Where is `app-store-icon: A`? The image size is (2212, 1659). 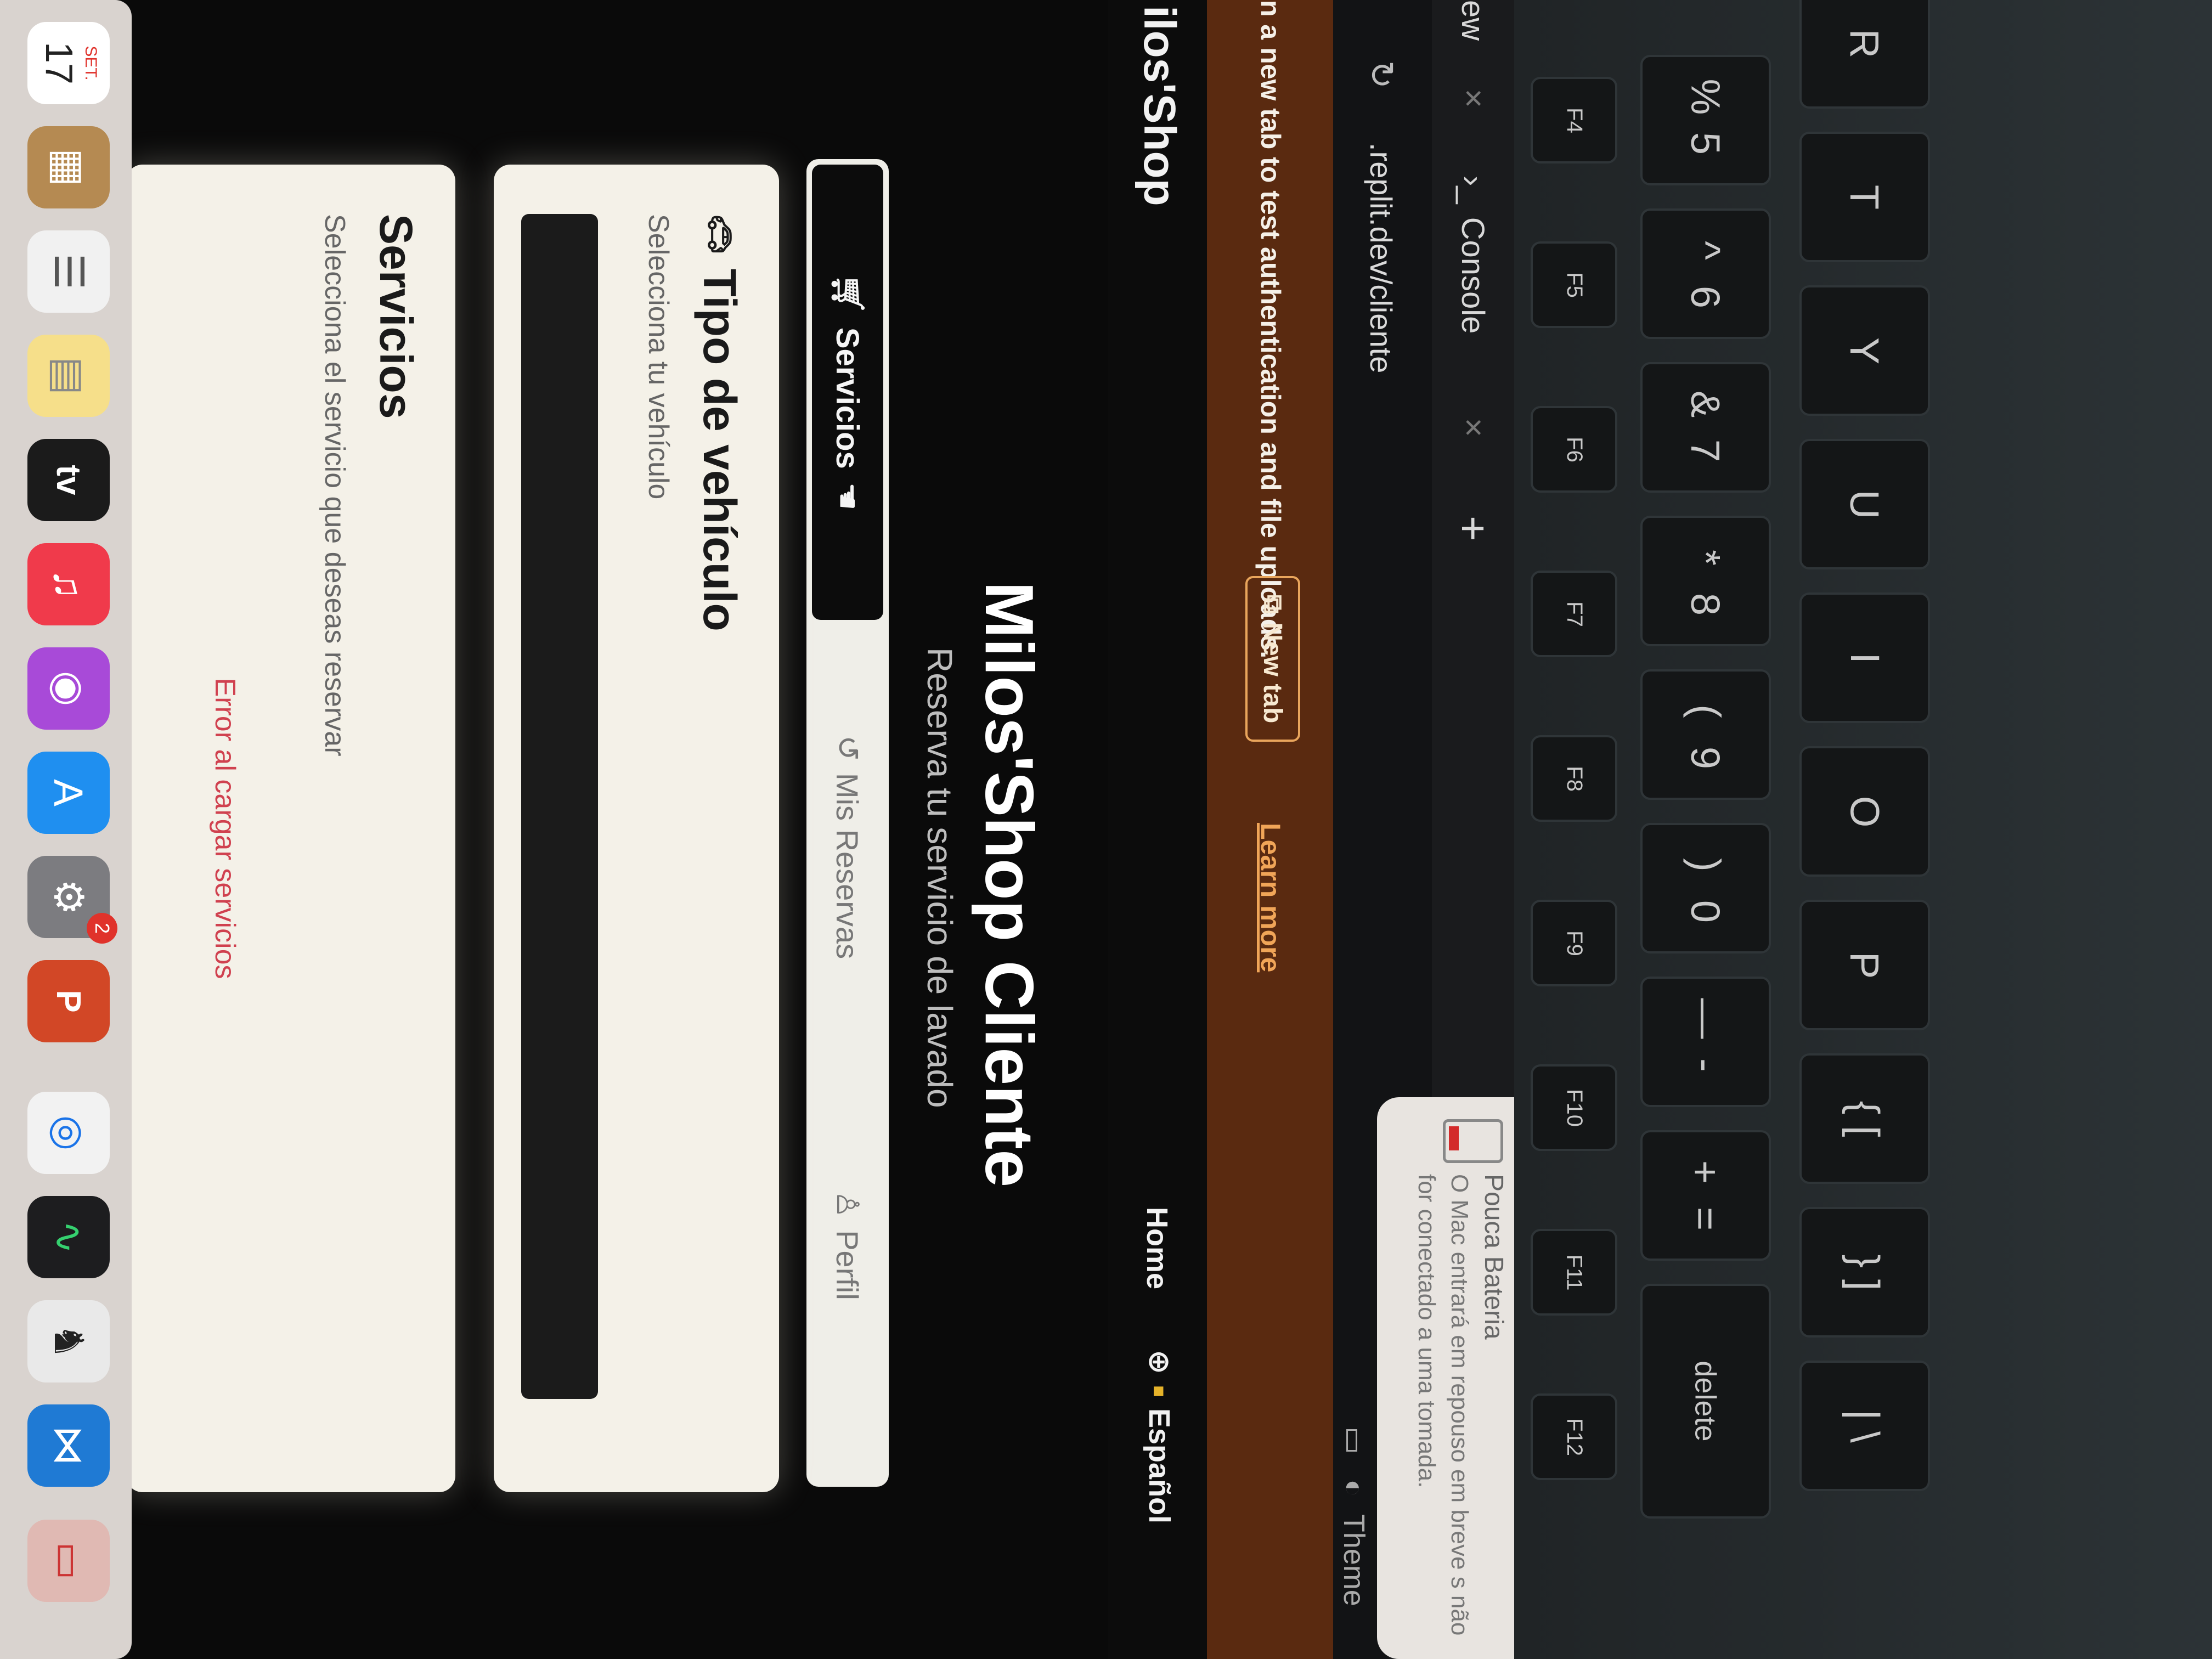 app-store-icon: A is located at coordinates (68, 793).